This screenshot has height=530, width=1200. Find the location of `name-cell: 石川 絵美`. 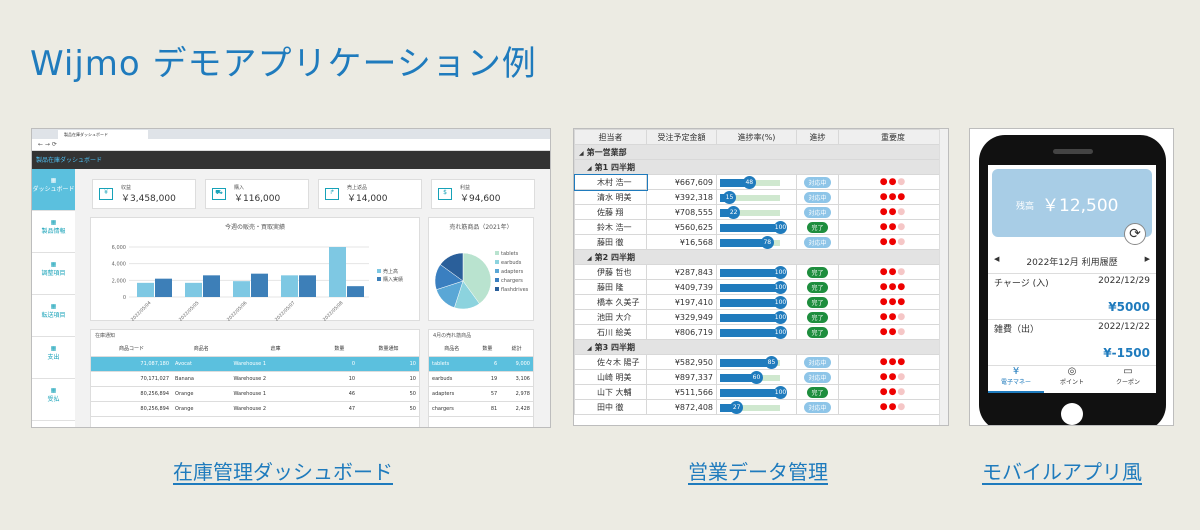

name-cell: 石川 絵美 is located at coordinates (610, 332).